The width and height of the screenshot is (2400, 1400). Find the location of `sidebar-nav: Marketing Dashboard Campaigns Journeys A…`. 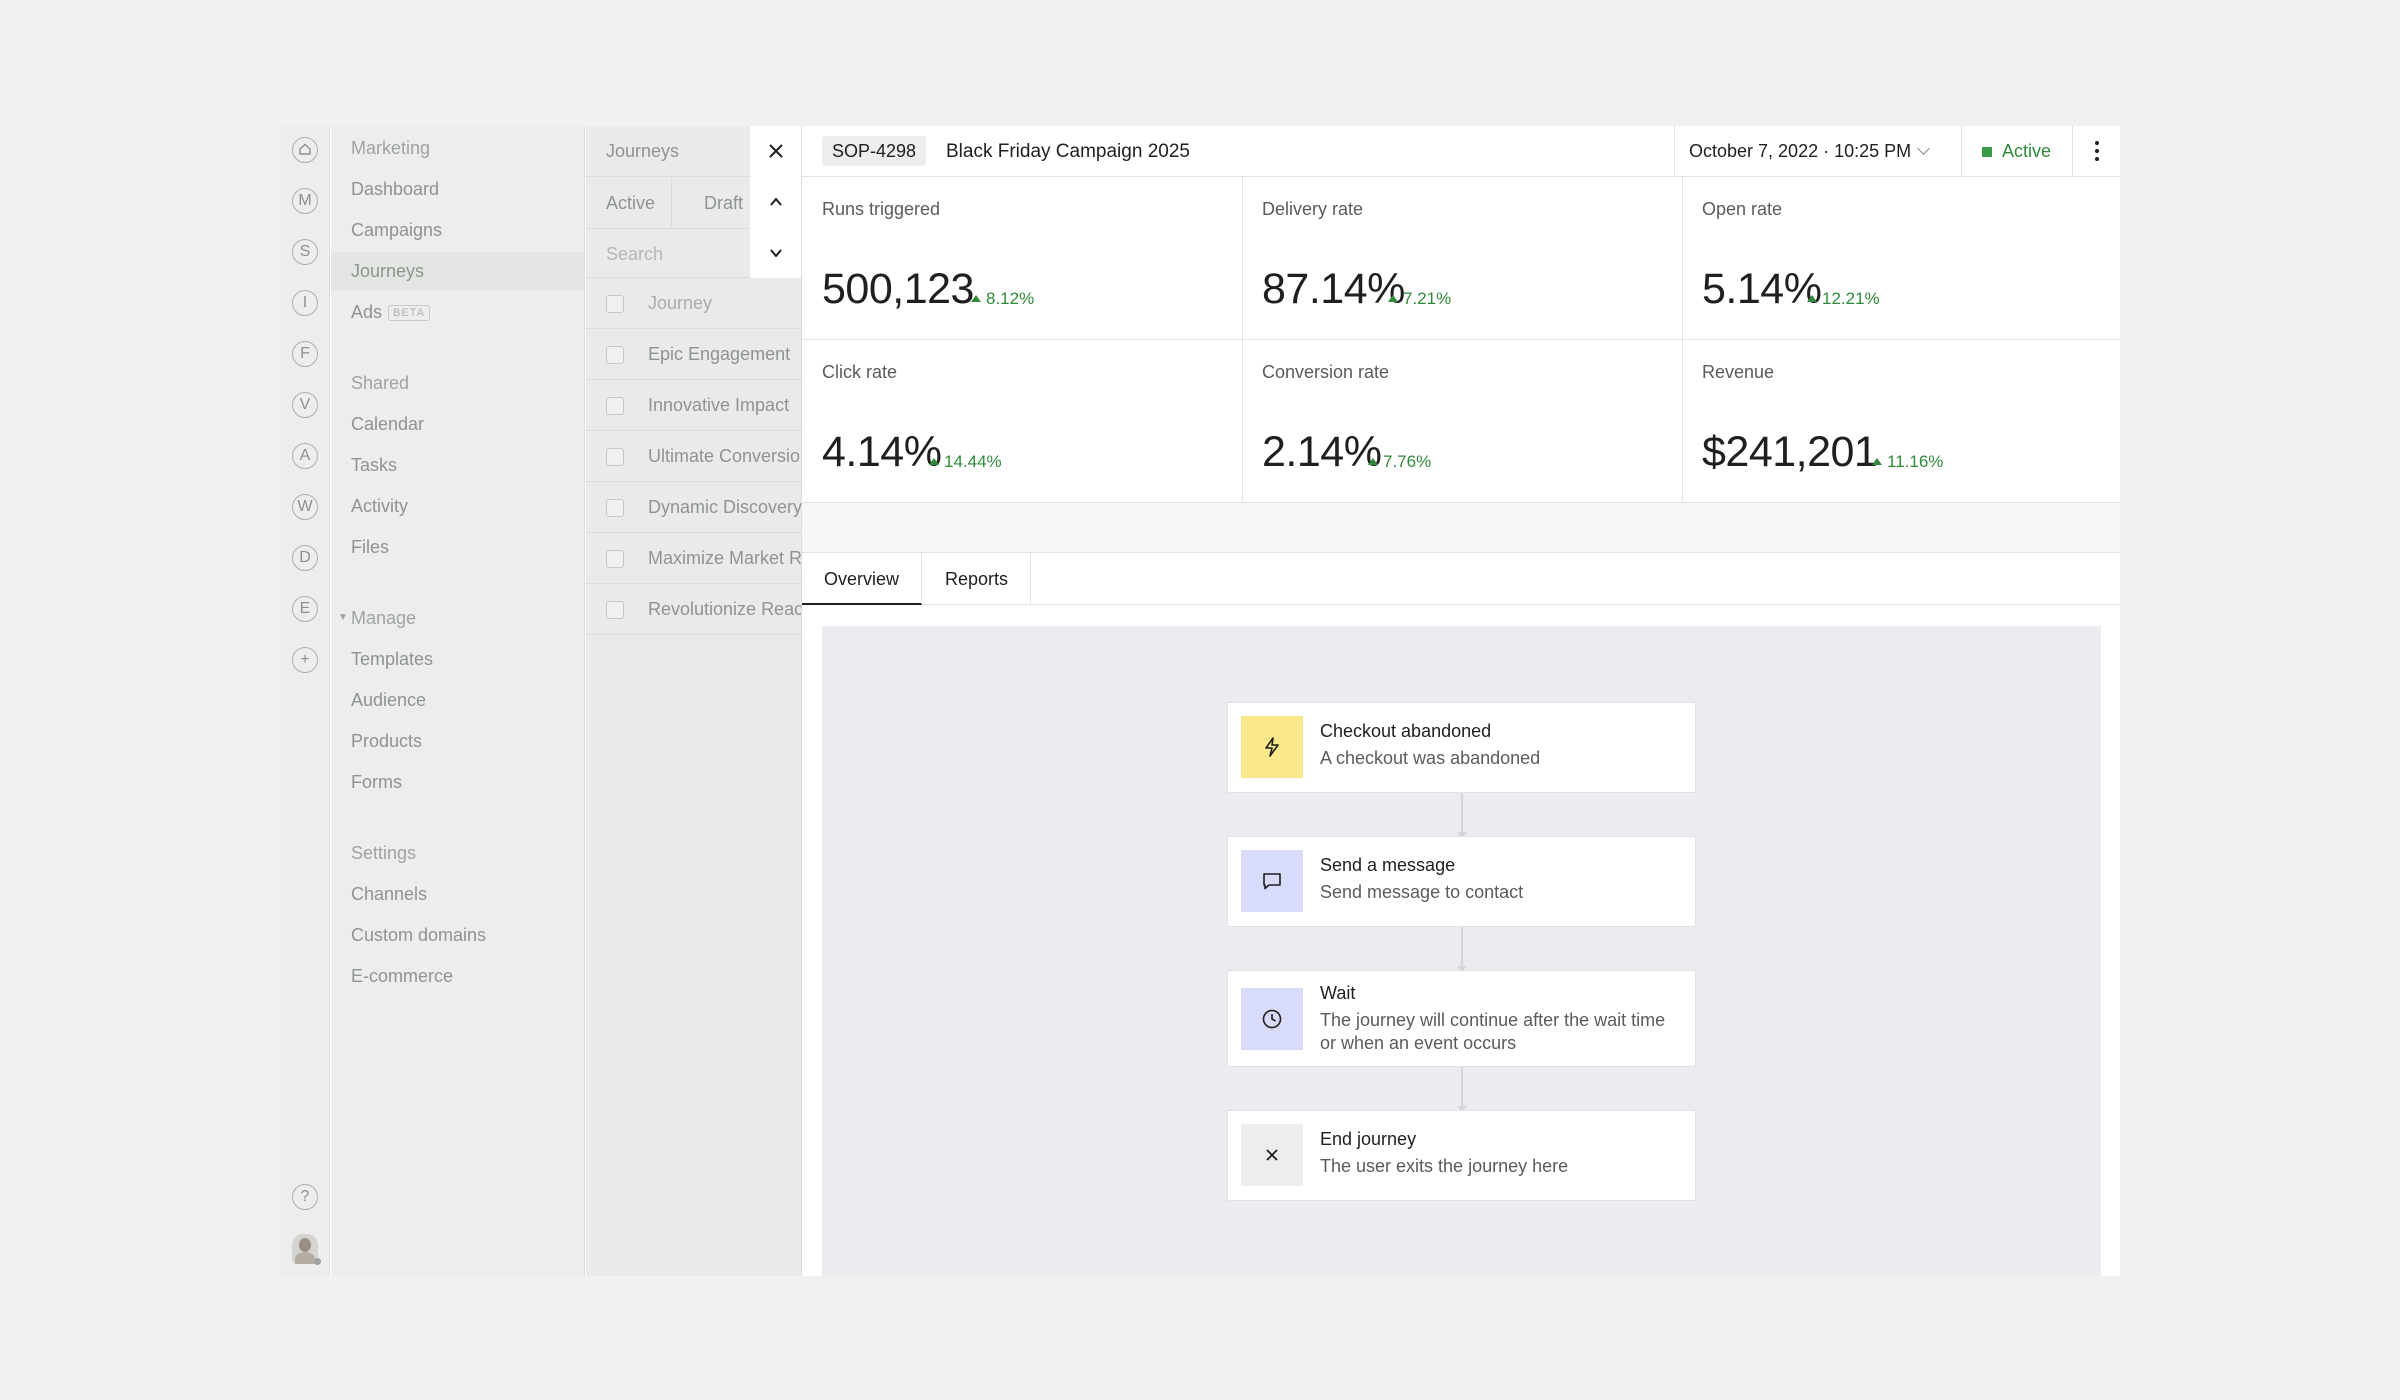

sidebar-nav: Marketing Dashboard Campaigns Journeys A… is located at coordinates (458, 701).